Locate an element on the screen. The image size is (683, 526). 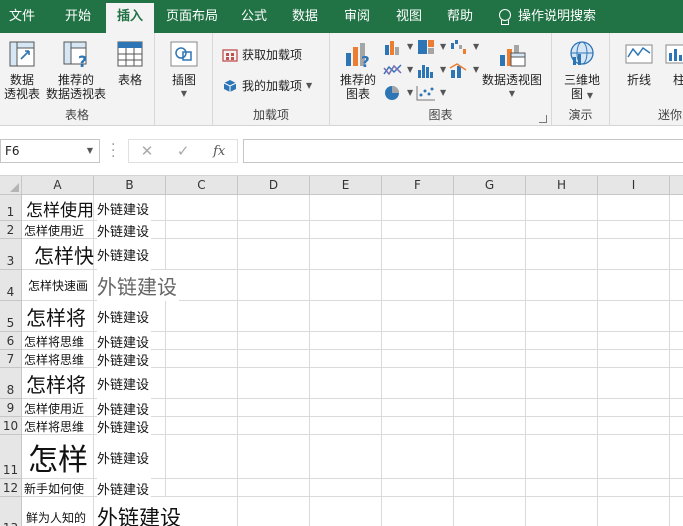
name-box: F6 ▼ is located at coordinates (50, 151).